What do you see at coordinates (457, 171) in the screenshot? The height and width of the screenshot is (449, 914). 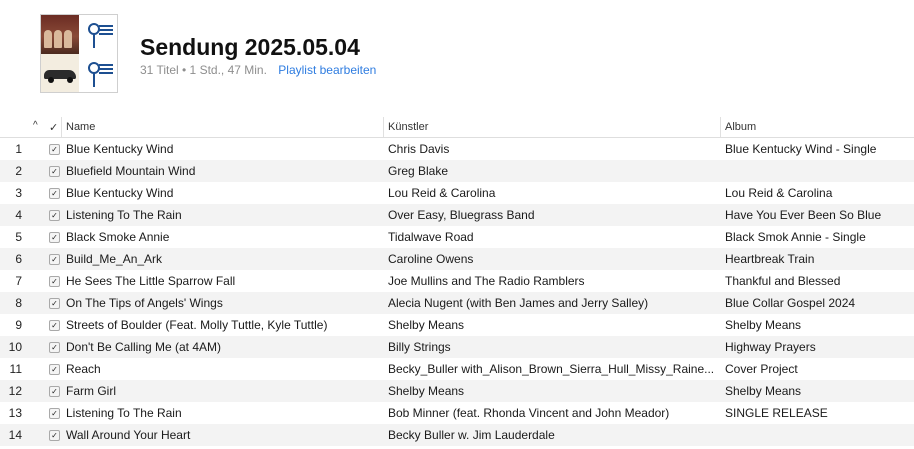 I see `track-row: 2 ✓ Bluefield Mountain Wind Greg Blake` at bounding box center [457, 171].